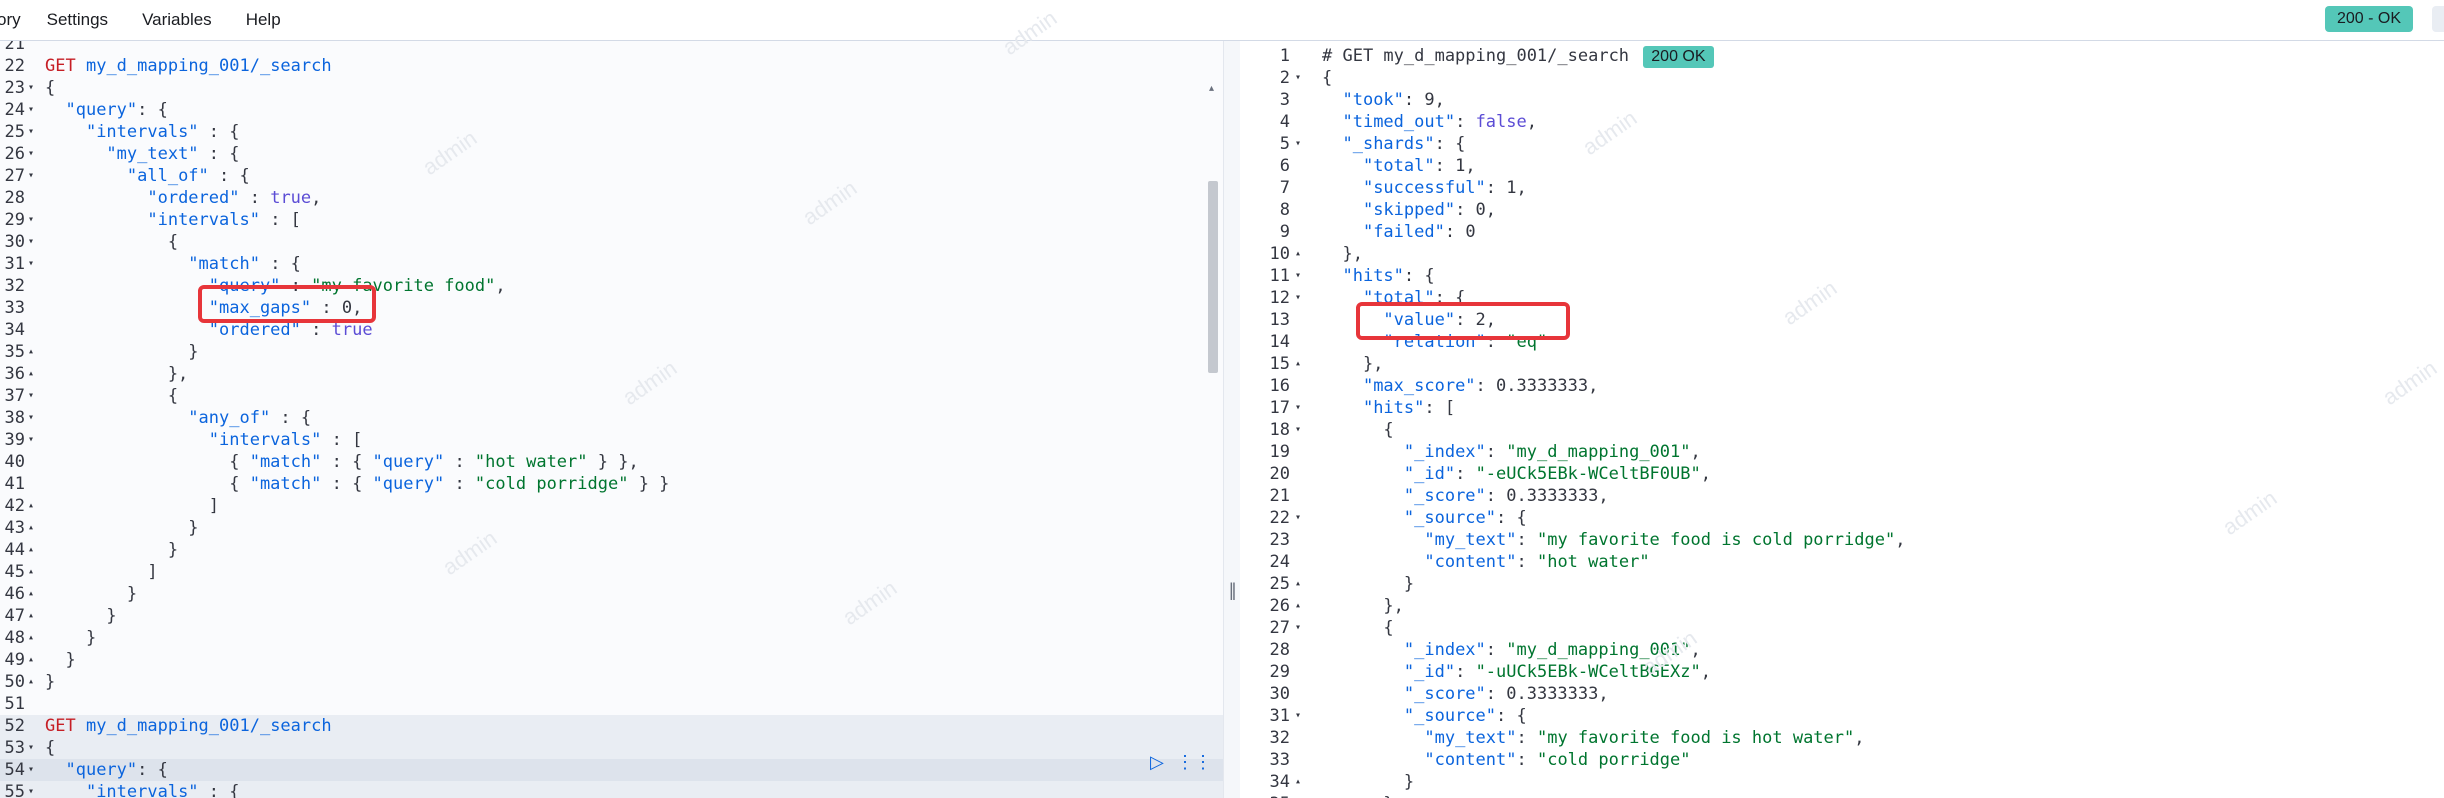  I want to click on response-code-line: 30 "_score": 0.3333333,, so click(1842, 694).